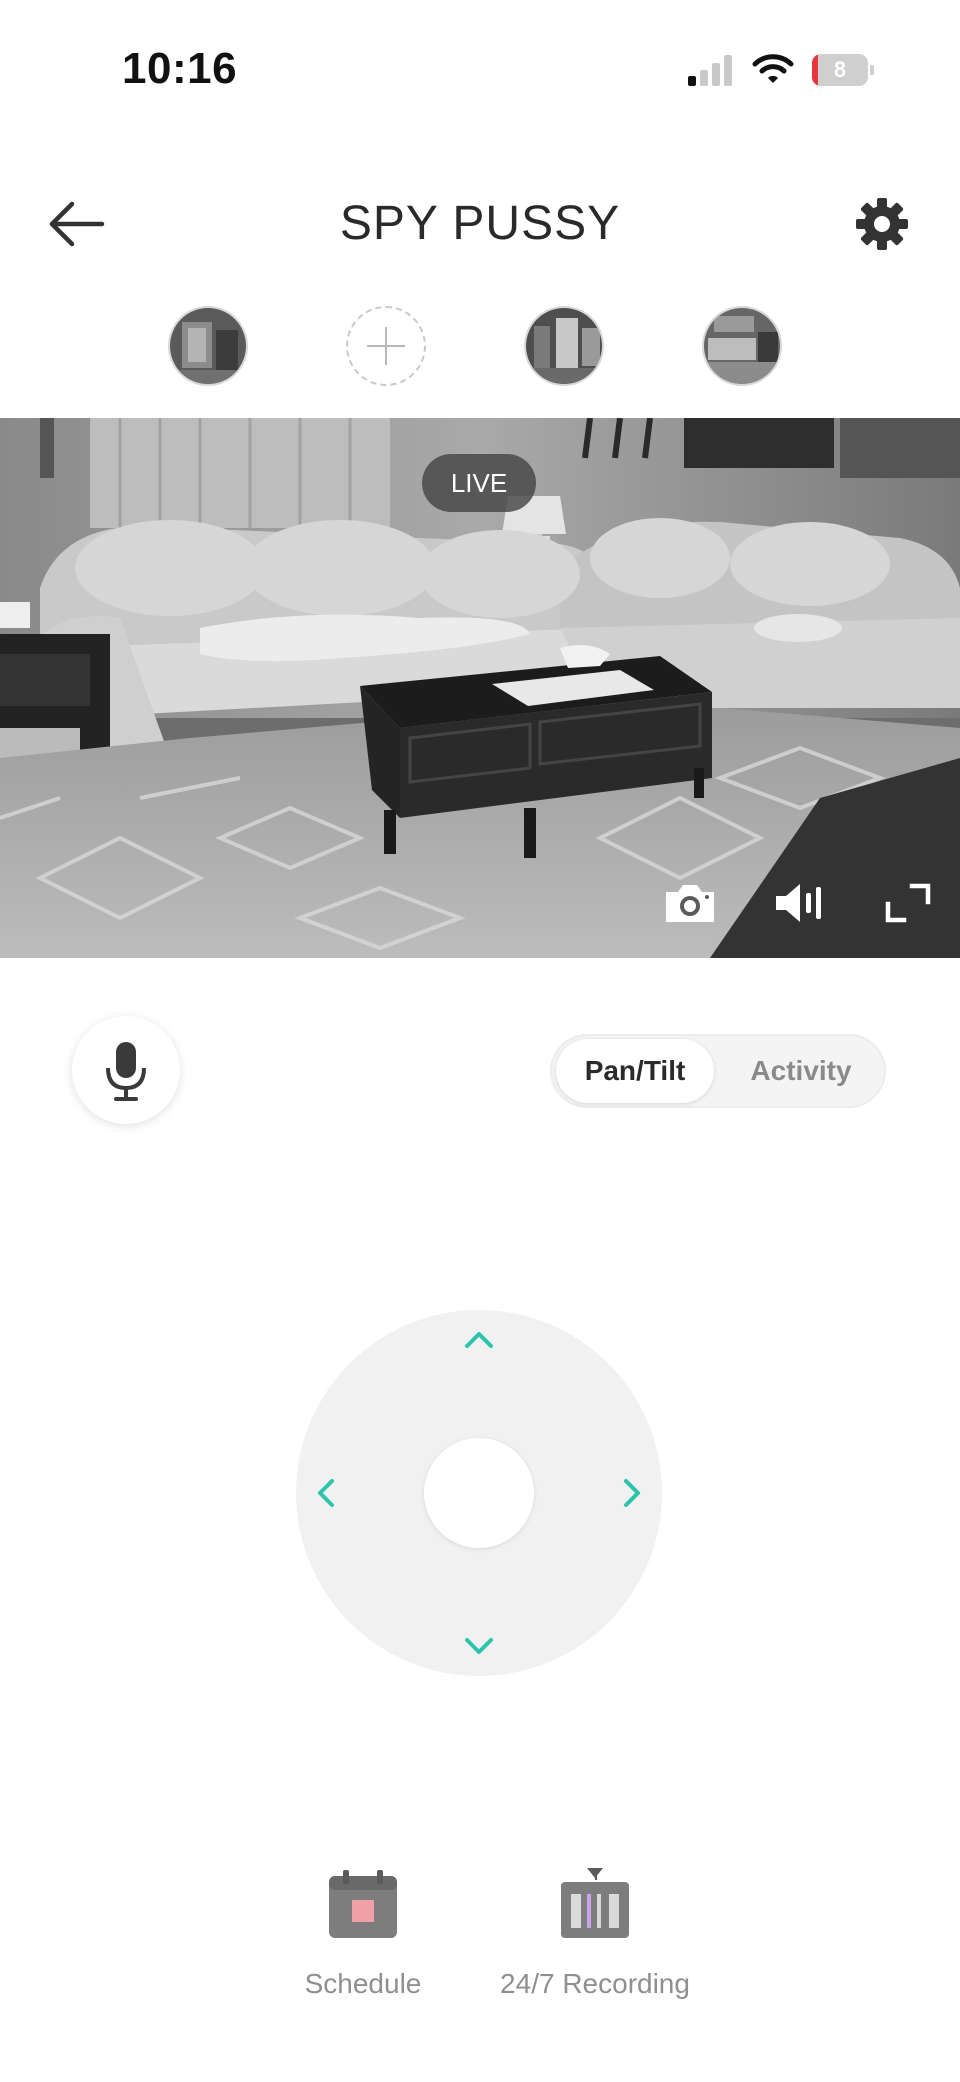 The height and width of the screenshot is (2082, 960). What do you see at coordinates (800, 903) in the screenshot?
I see `speaker-volume-icon` at bounding box center [800, 903].